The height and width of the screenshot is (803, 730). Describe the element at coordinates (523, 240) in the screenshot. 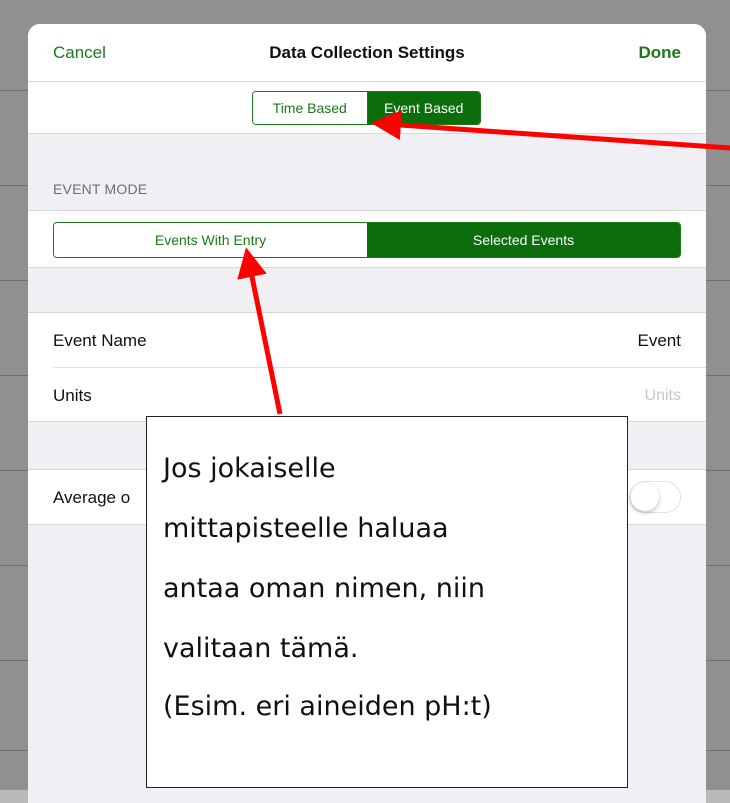

I see `selected-events-segment: Selected Events` at that location.